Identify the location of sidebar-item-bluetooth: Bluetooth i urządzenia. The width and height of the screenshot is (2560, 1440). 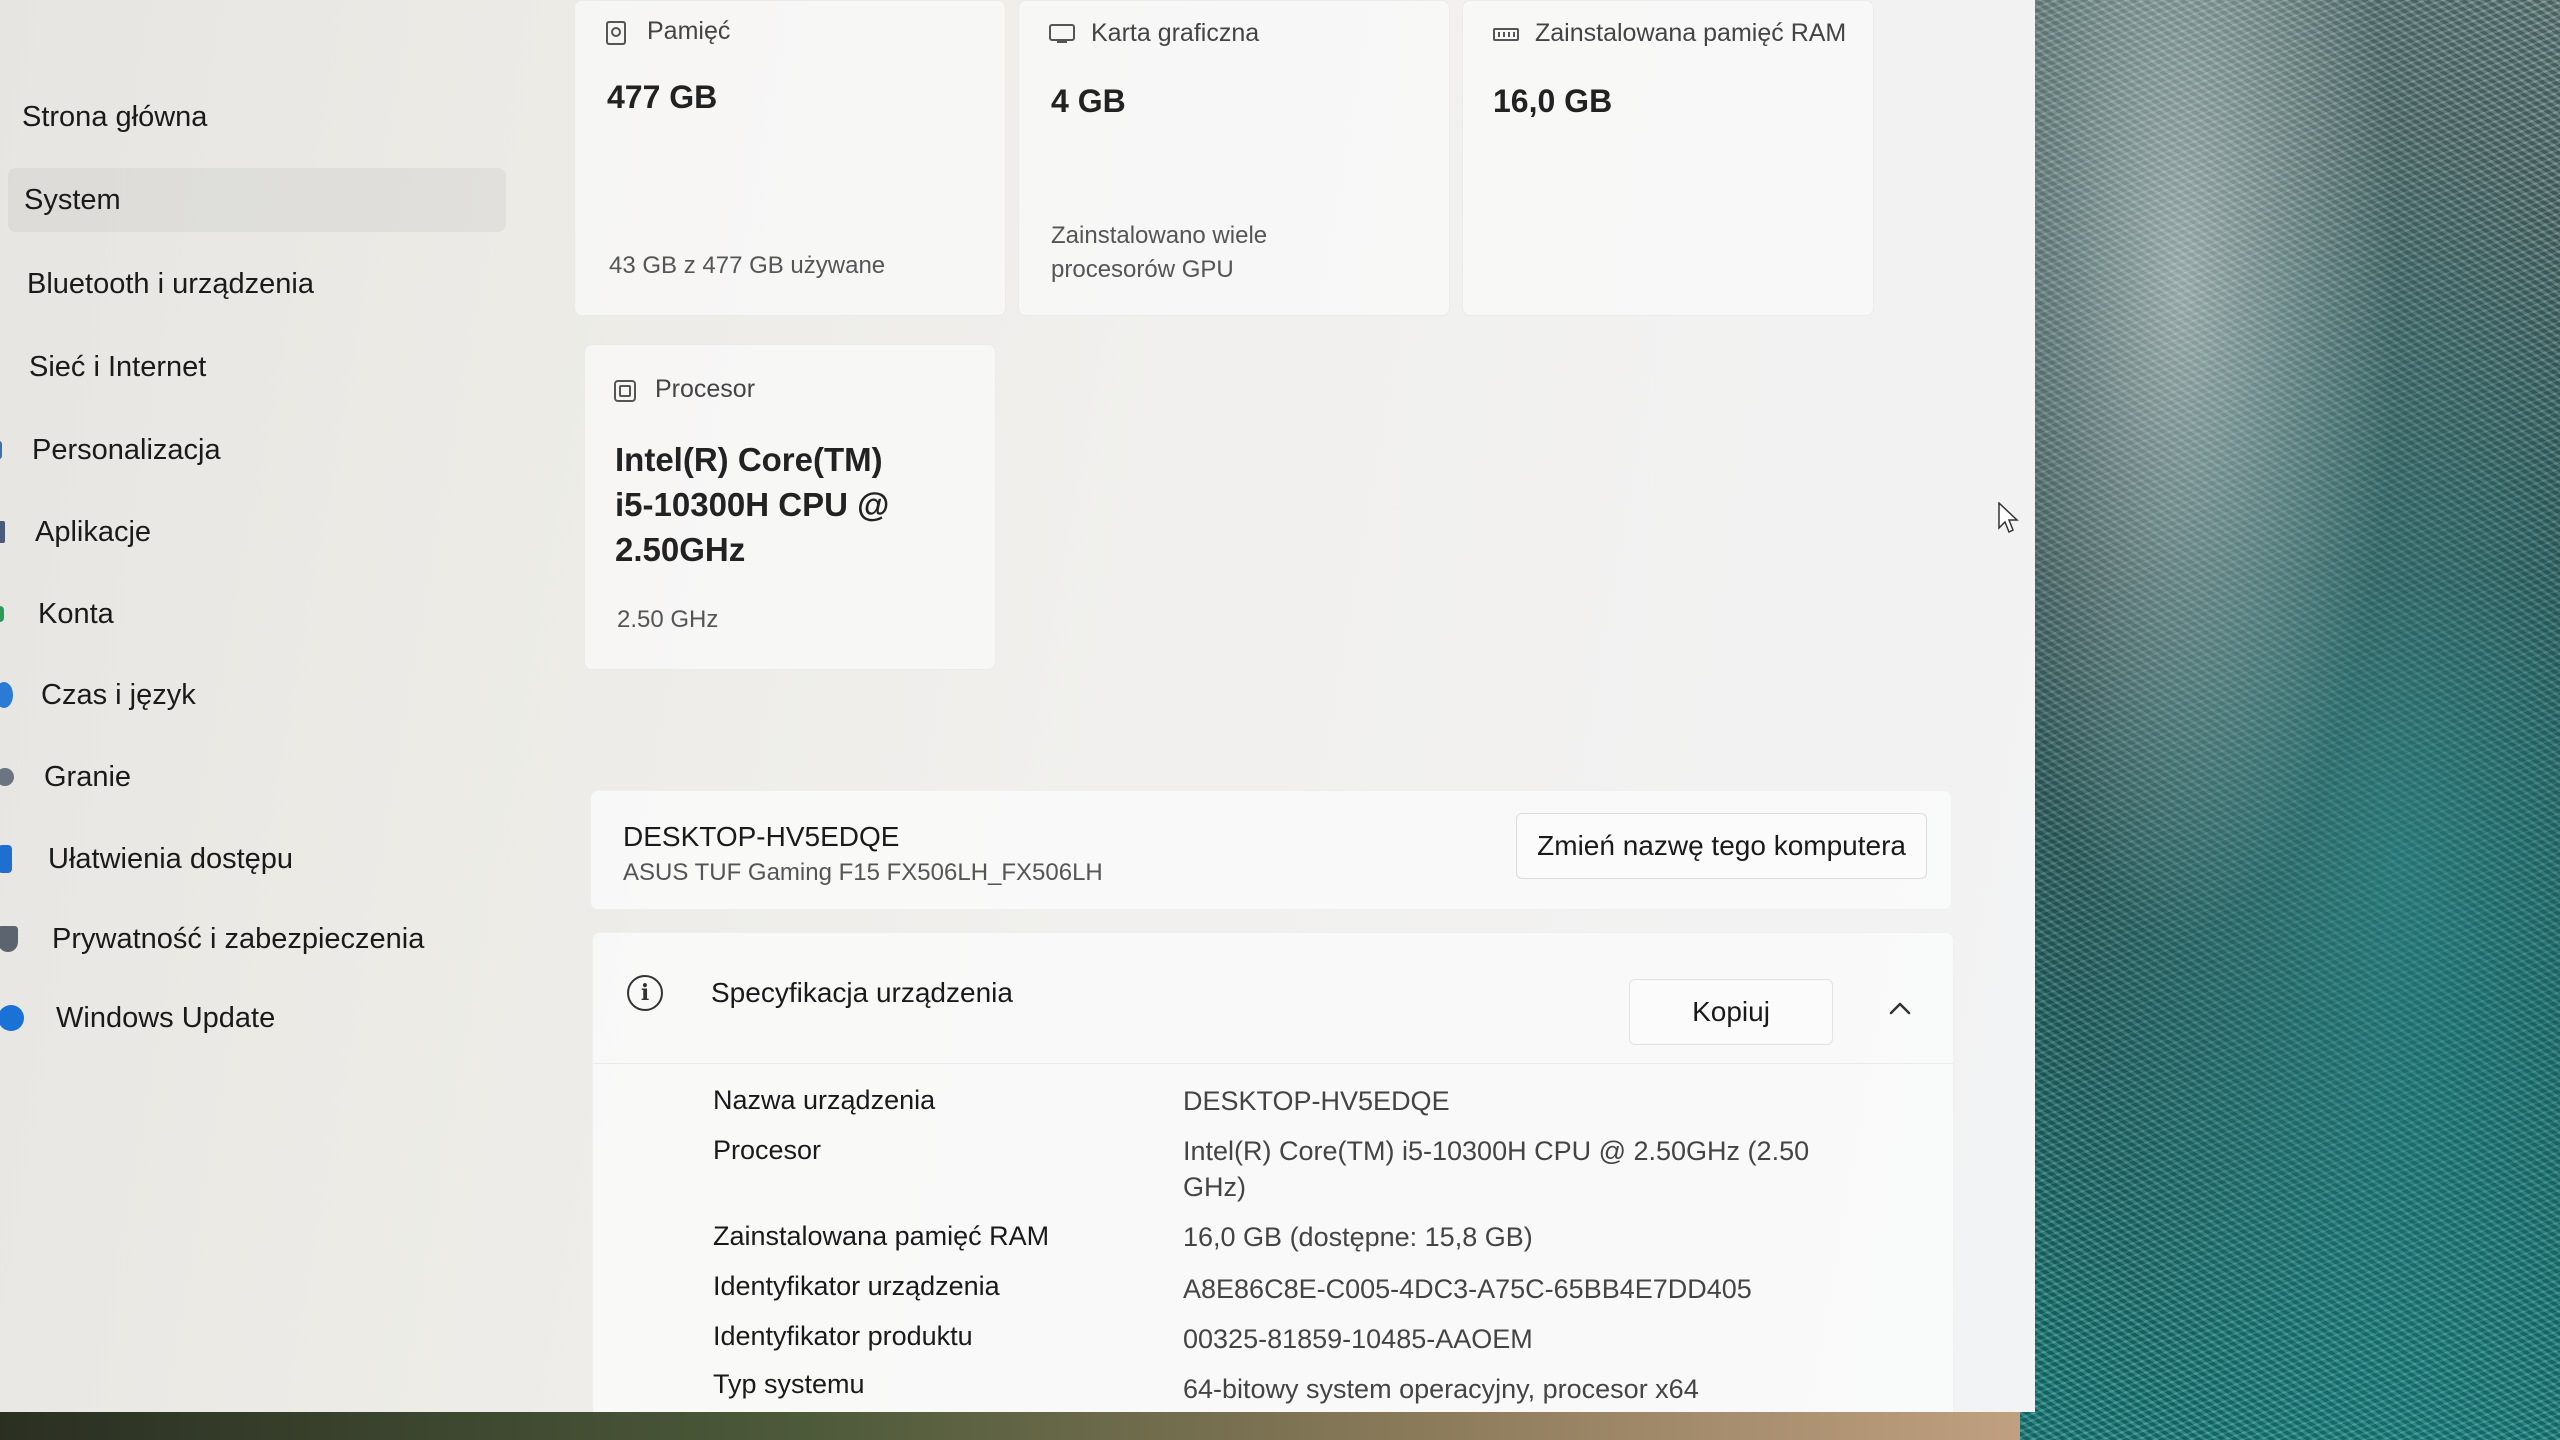
(267, 284).